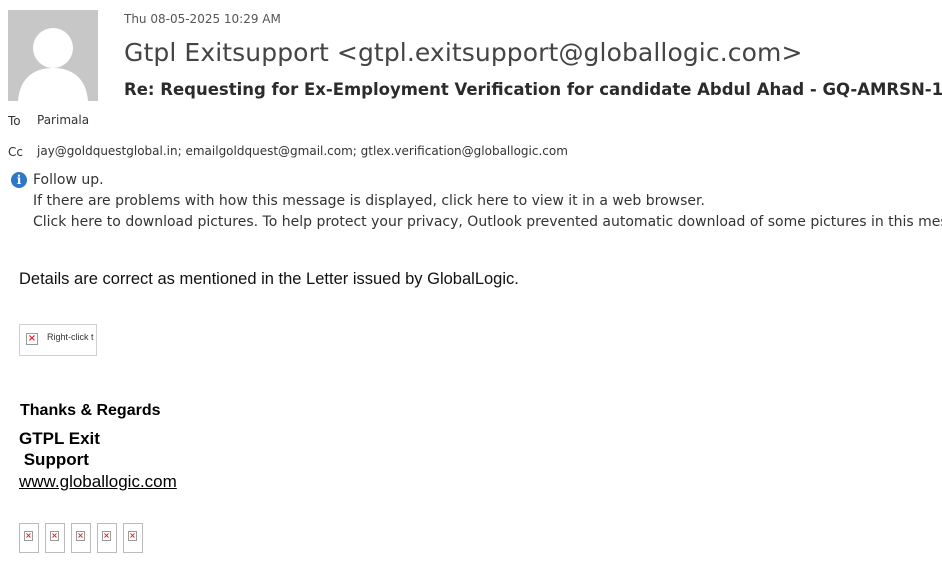  Describe the element at coordinates (70, 337) in the screenshot. I see `image-alt-text: Right-click t` at that location.